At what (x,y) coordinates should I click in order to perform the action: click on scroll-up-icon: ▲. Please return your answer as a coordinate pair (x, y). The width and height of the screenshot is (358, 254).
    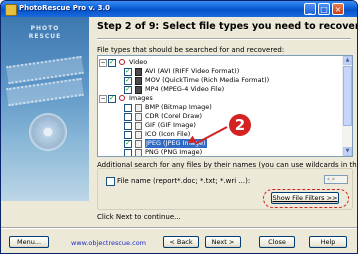
    Looking at the image, I should click on (347, 60).